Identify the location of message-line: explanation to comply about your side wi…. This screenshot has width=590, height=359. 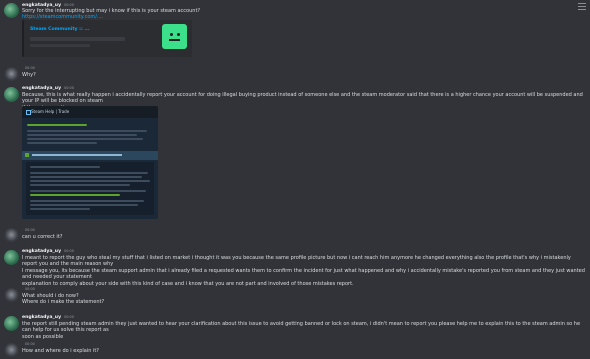
(188, 283).